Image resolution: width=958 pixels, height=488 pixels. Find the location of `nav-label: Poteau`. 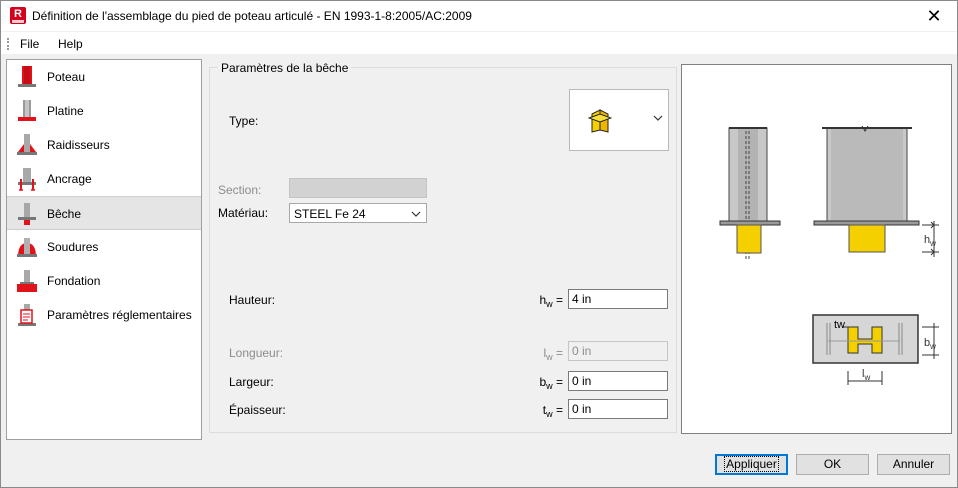

nav-label: Poteau is located at coordinates (66, 77).